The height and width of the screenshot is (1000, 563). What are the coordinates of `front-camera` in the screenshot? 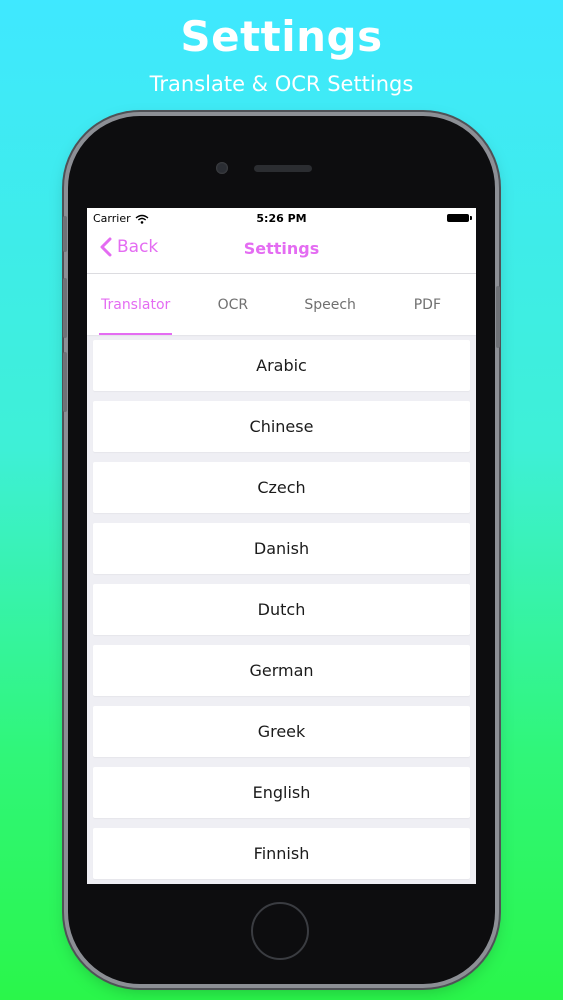 It's located at (222, 168).